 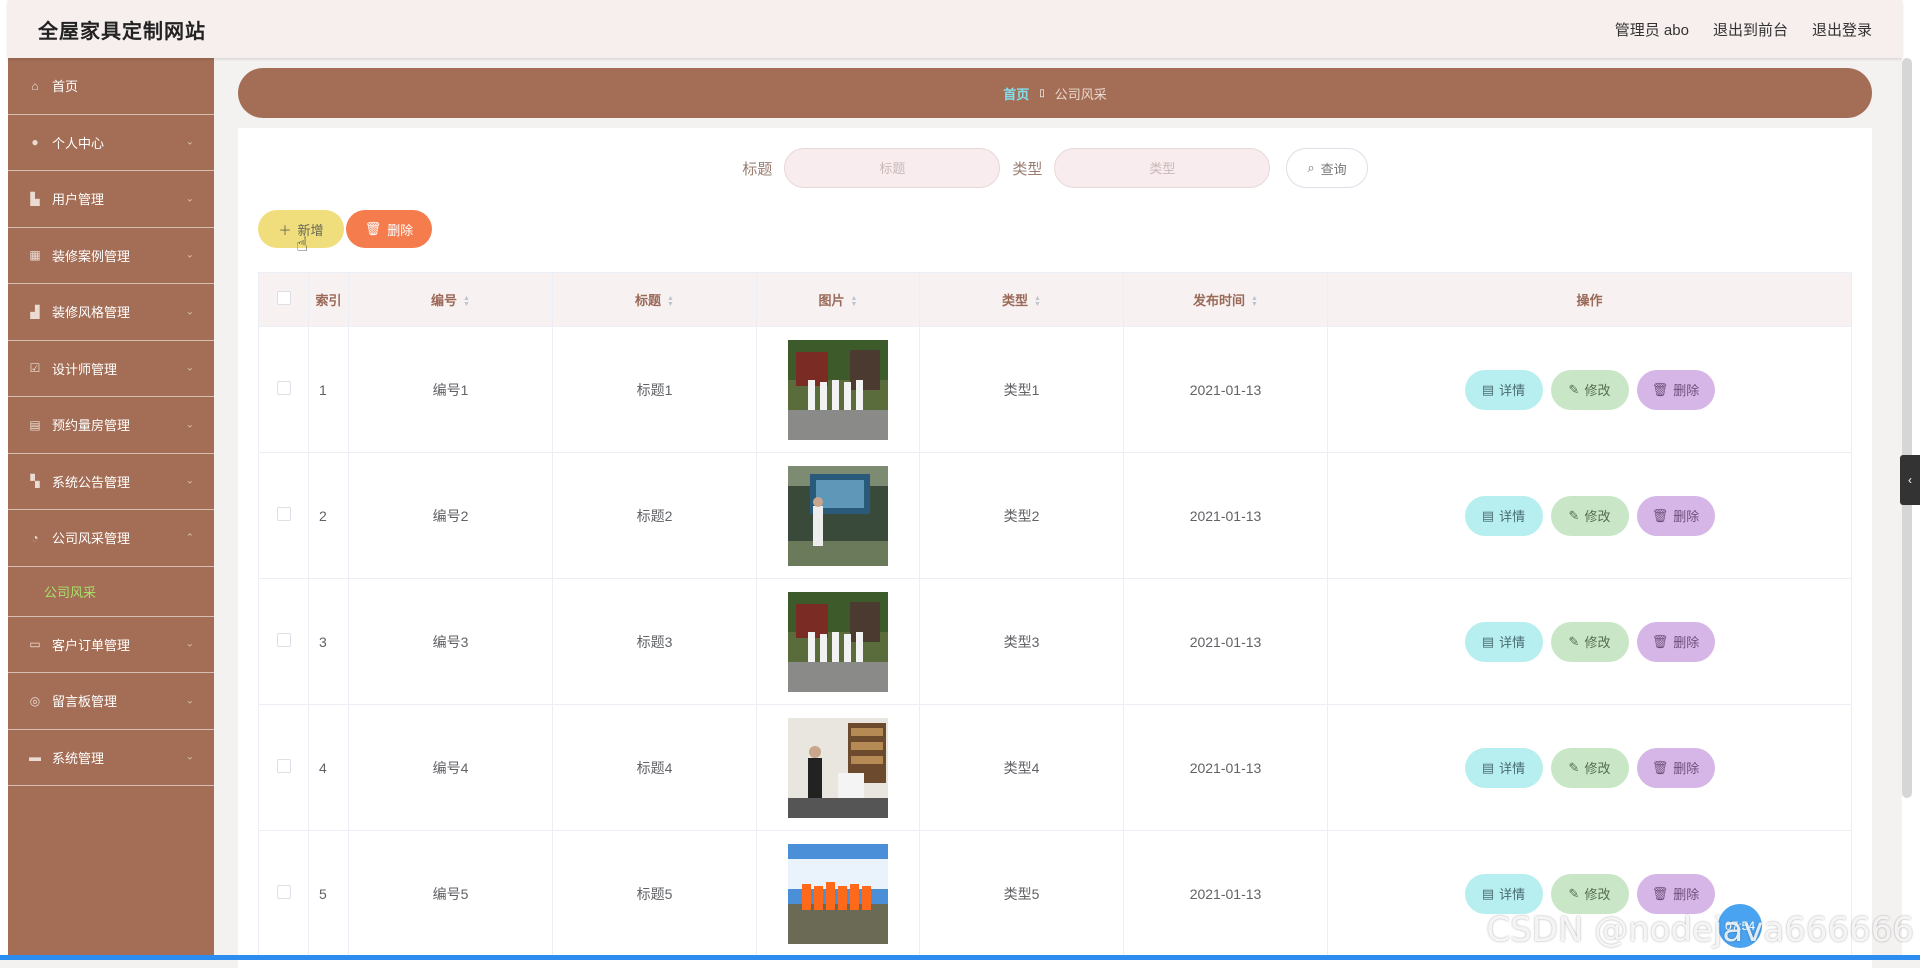 I want to click on action-bar: ＋ 新增 ☝ 🗑 删除, so click(x=345, y=229).